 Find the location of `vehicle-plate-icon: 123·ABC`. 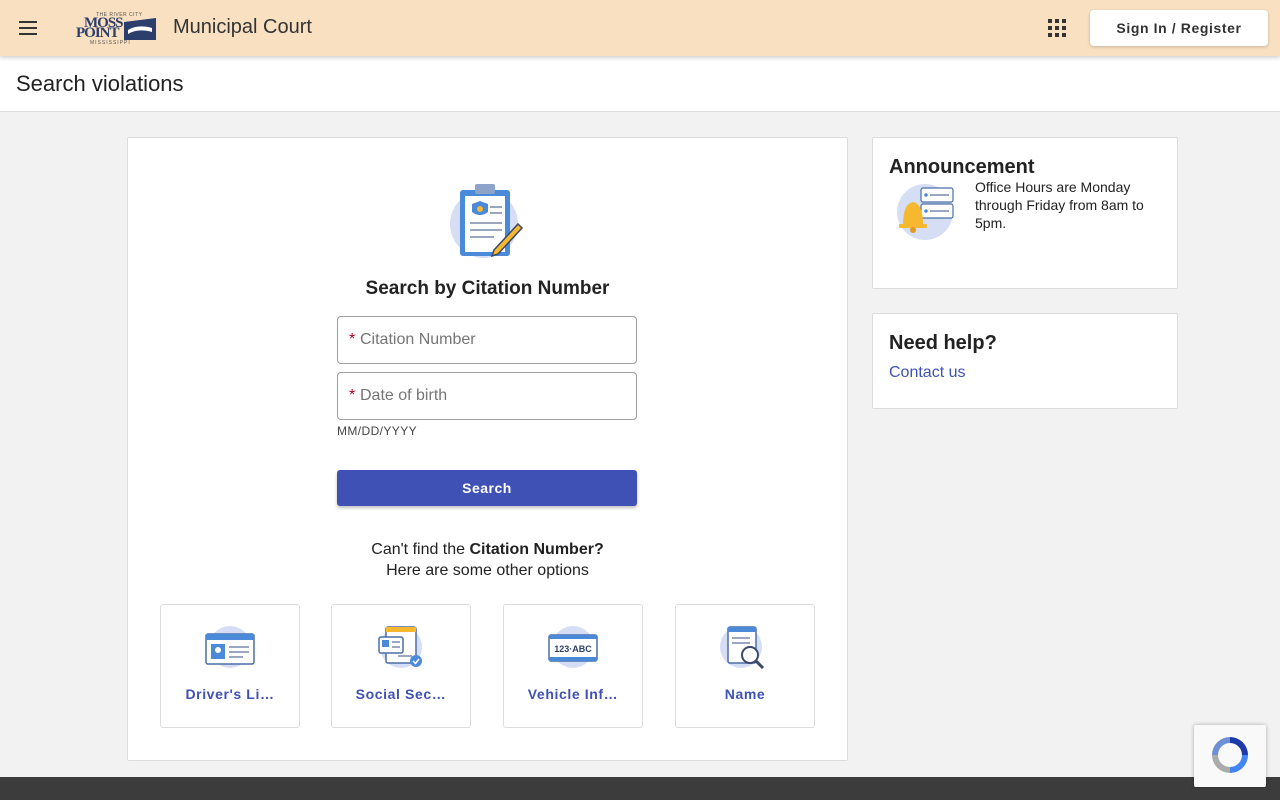

vehicle-plate-icon: 123·ABC is located at coordinates (573, 647).